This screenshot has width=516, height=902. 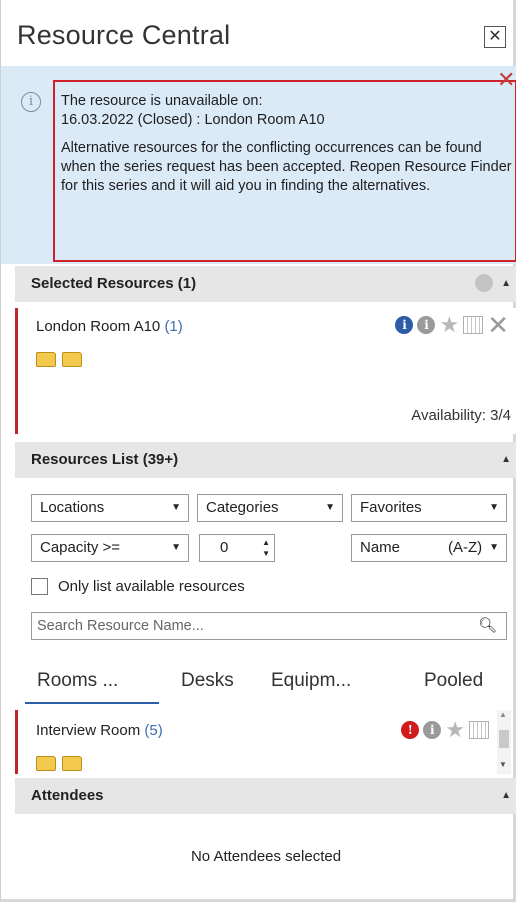 What do you see at coordinates (110, 508) in the screenshot?
I see `locations-dropdown: Locations ▼` at bounding box center [110, 508].